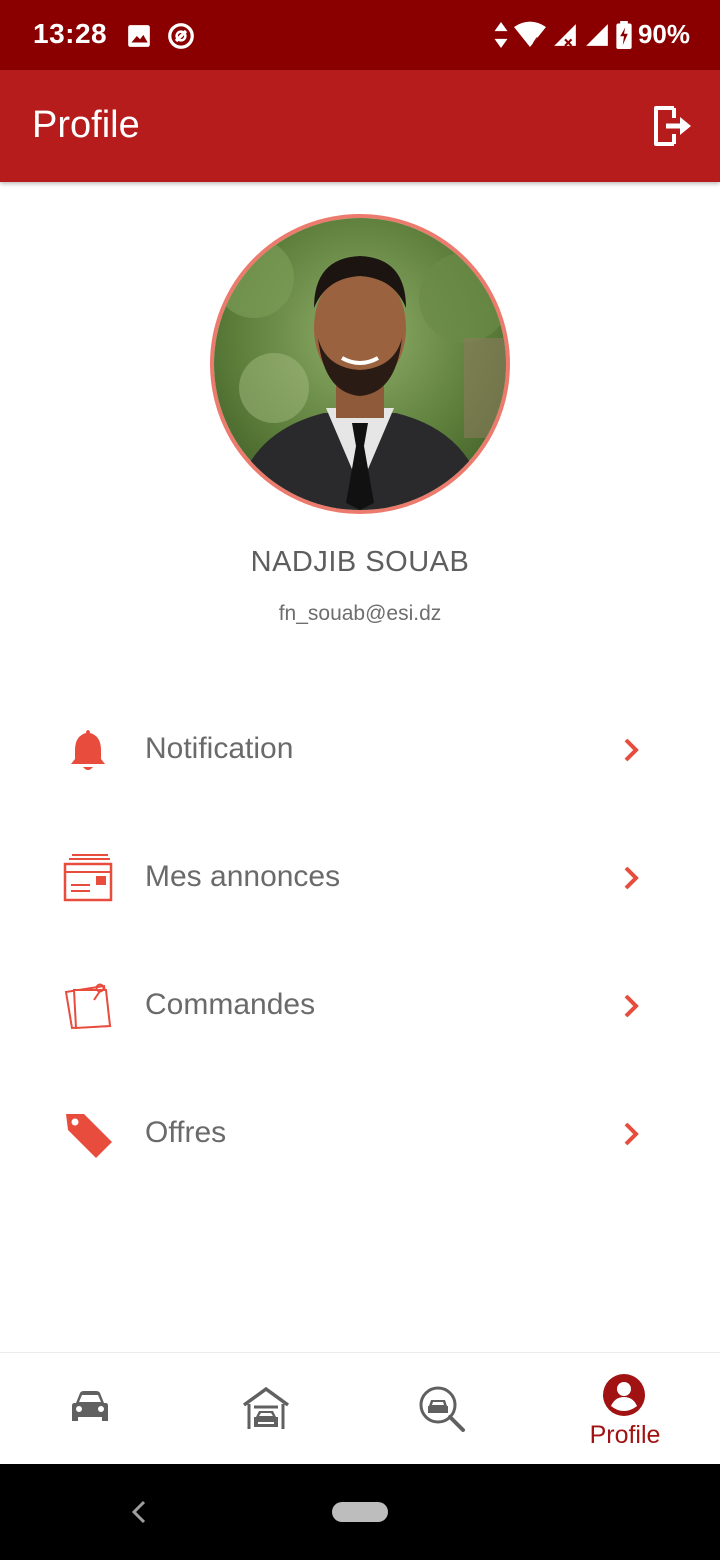  I want to click on logout-icon, so click(672, 126).